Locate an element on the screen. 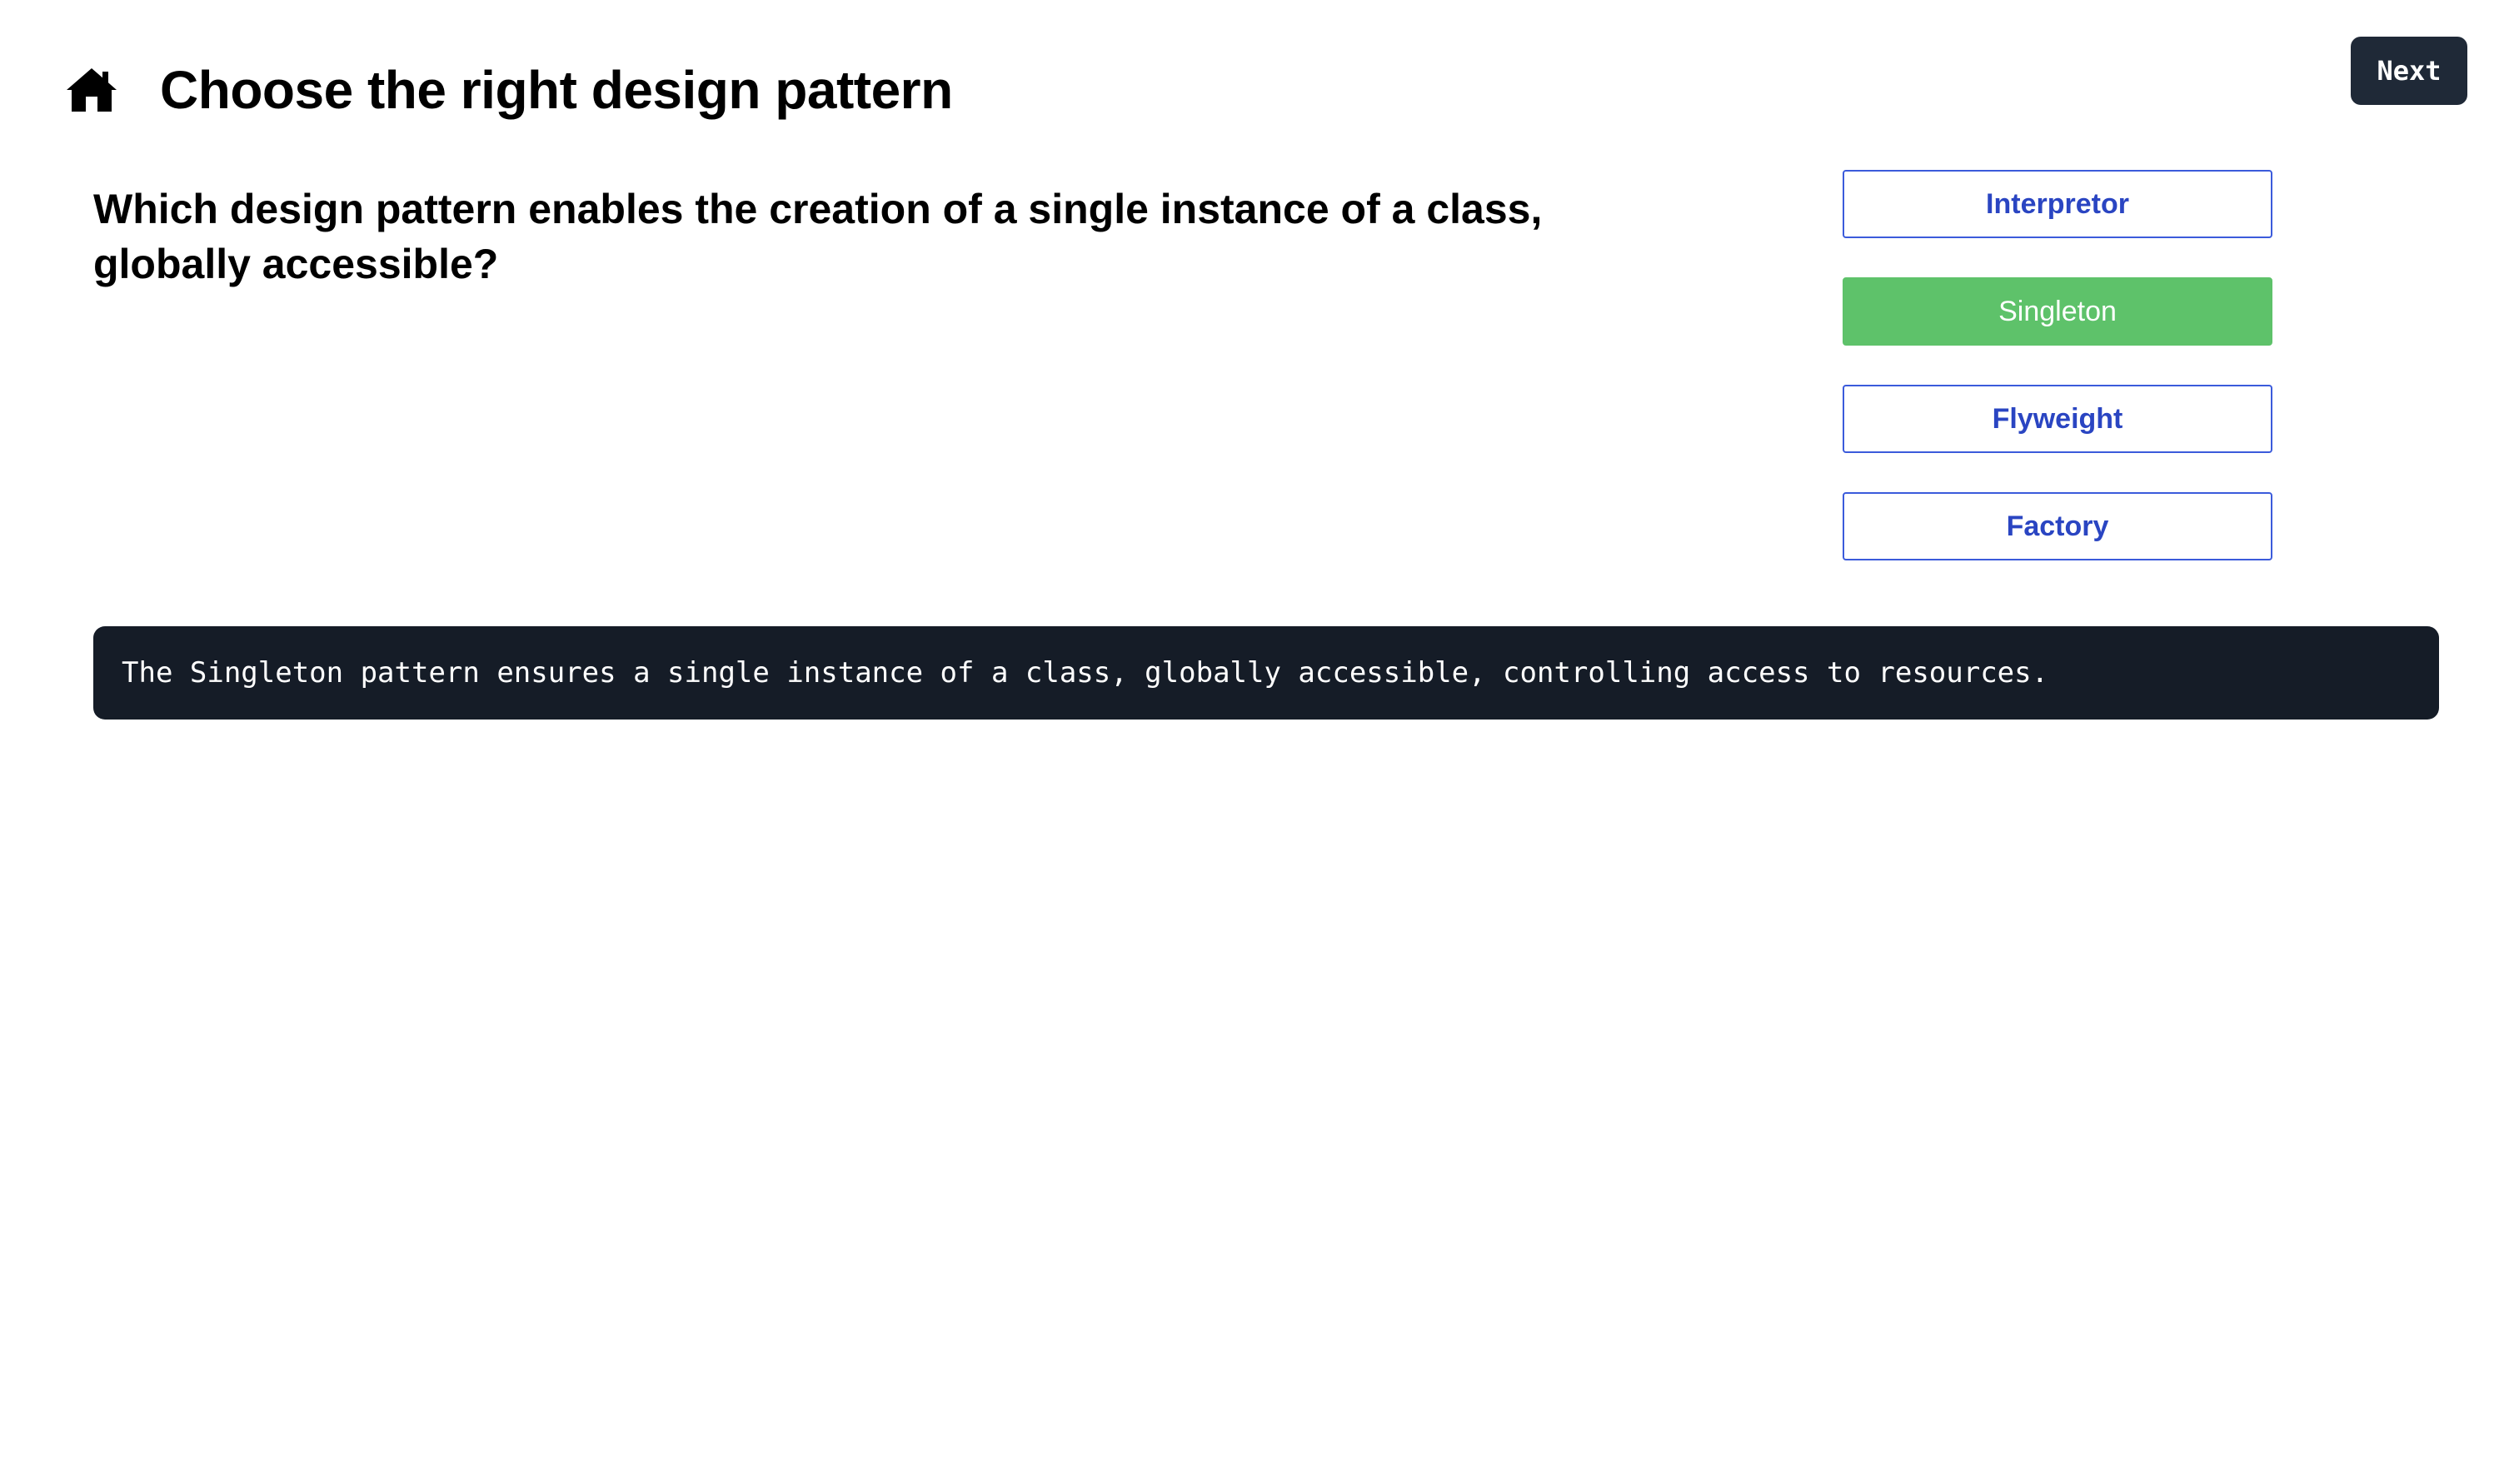  answer-options: Interpretor Singleton Flyweight Factory is located at coordinates (2057, 385).